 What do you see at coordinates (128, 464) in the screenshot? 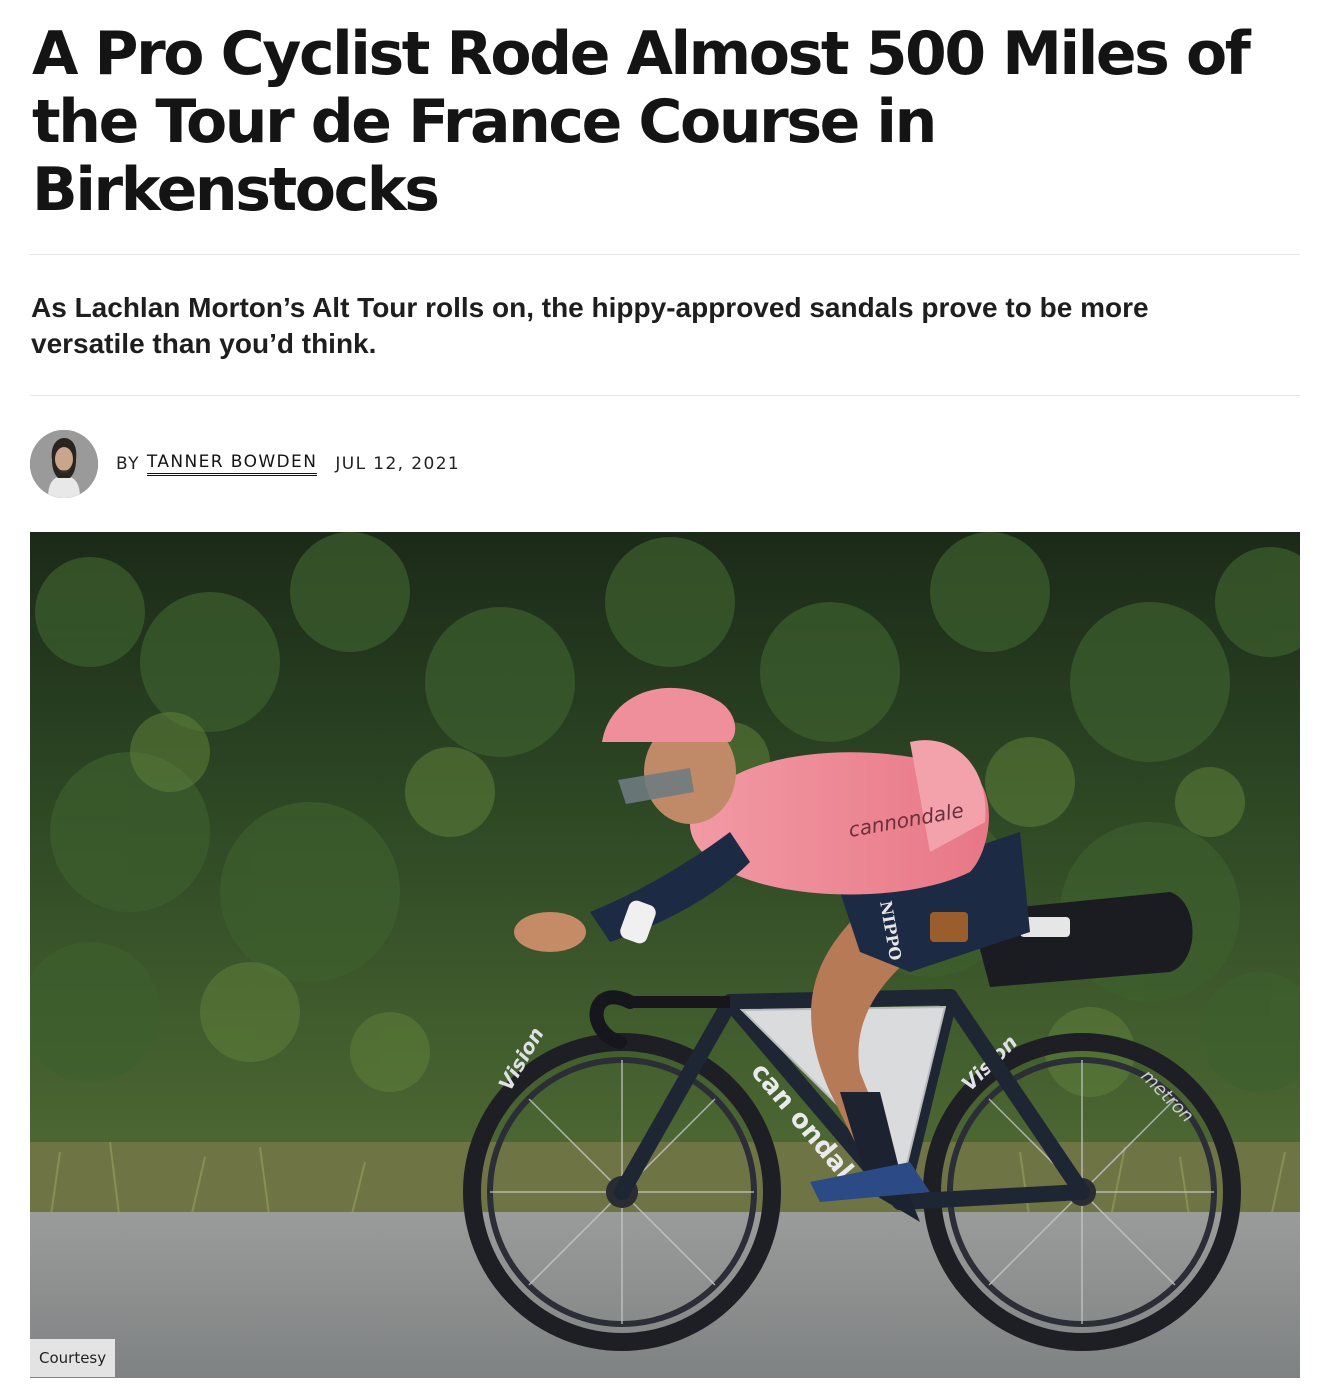
I see `by-label: BY` at bounding box center [128, 464].